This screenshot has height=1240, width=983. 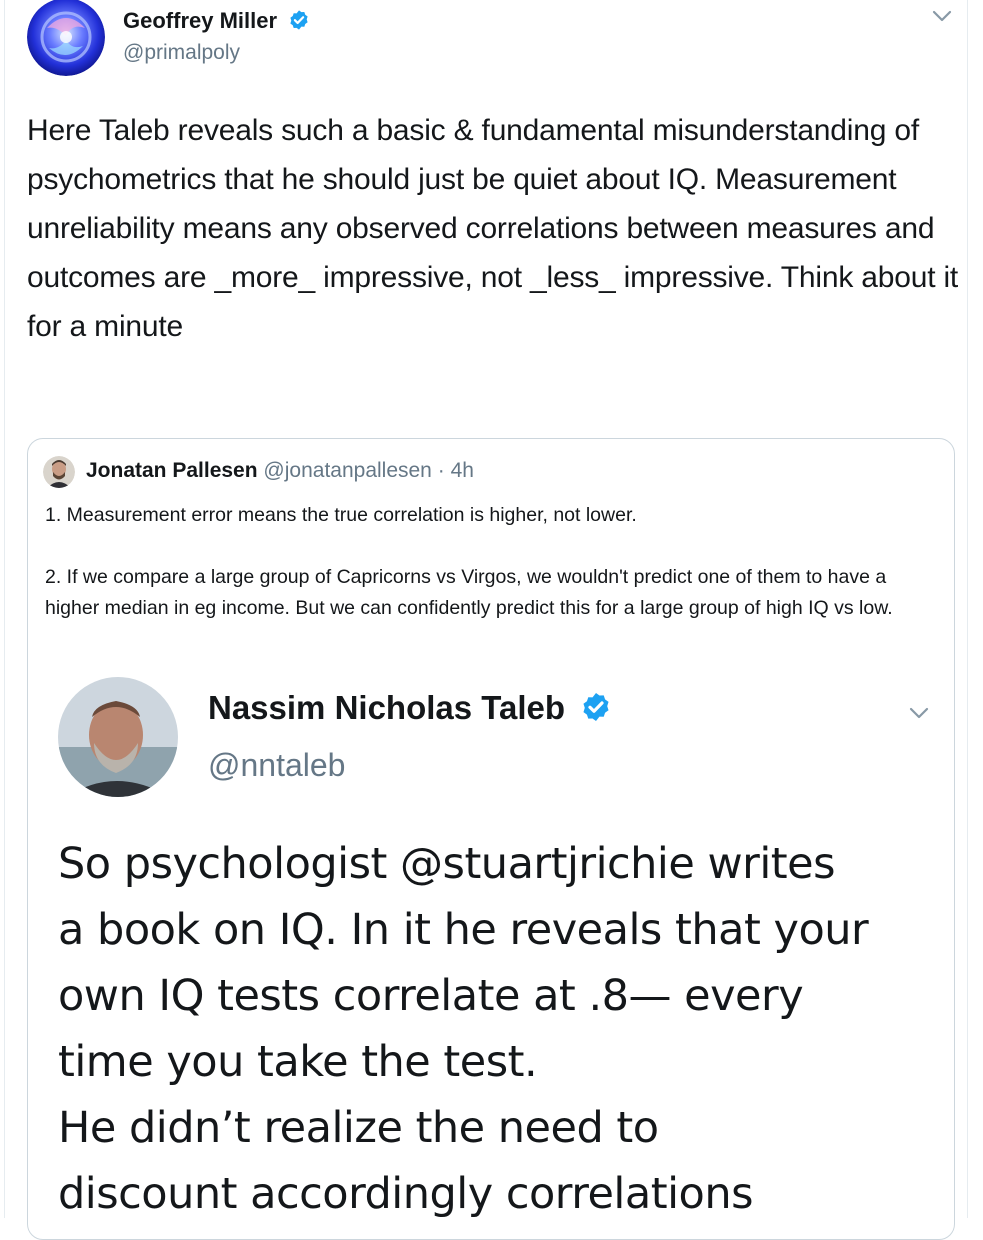 What do you see at coordinates (447, 864) in the screenshot?
I see `embedded-text-line: So psychologist @stuartjrichie writes` at bounding box center [447, 864].